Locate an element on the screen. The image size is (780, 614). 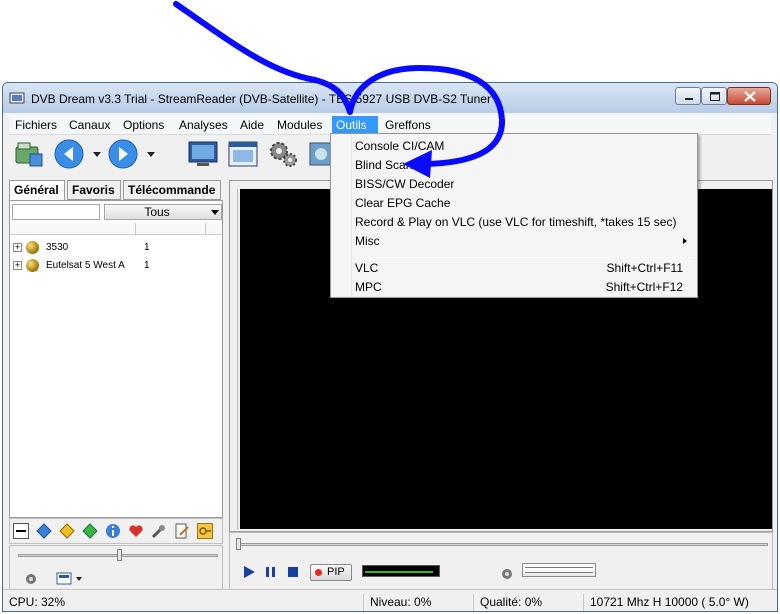
window-icon is located at coordinates (243, 154).